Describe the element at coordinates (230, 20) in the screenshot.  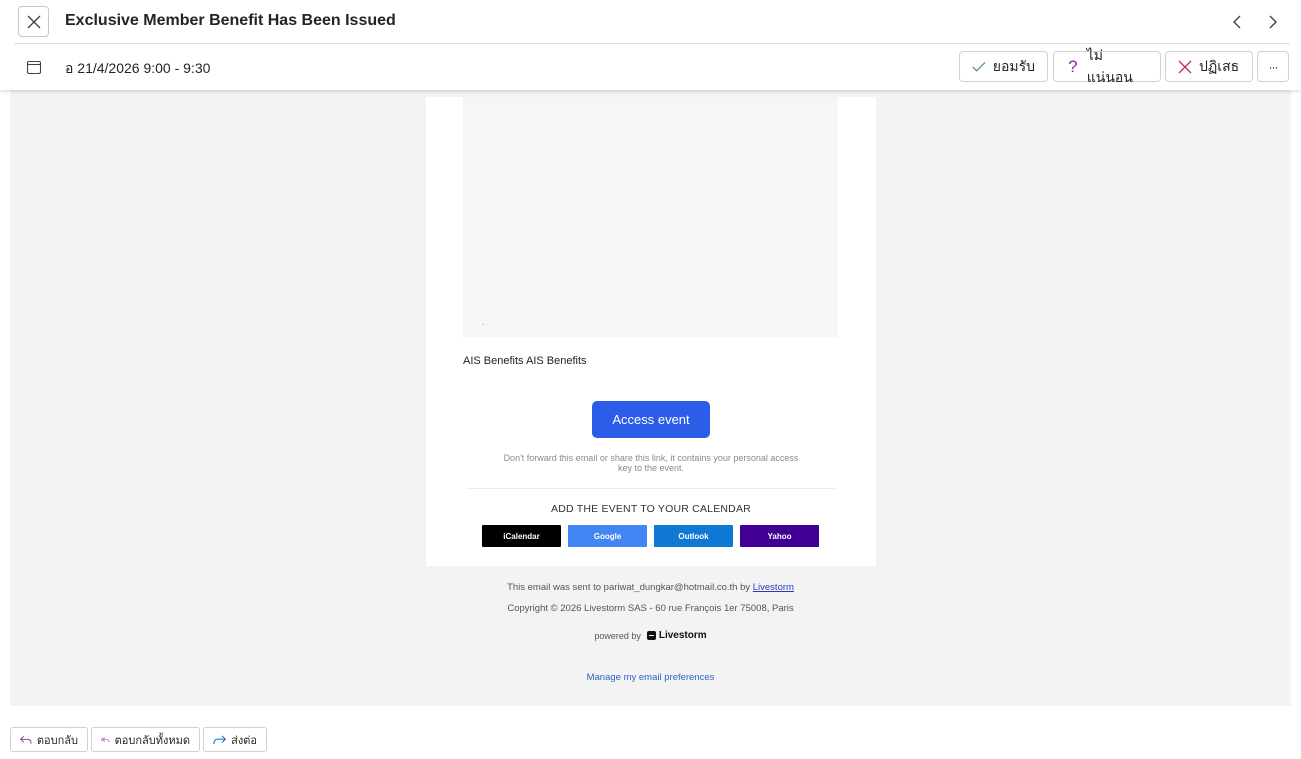
I see `message-title: Exclusive Member Benefit Has Been Issued` at that location.